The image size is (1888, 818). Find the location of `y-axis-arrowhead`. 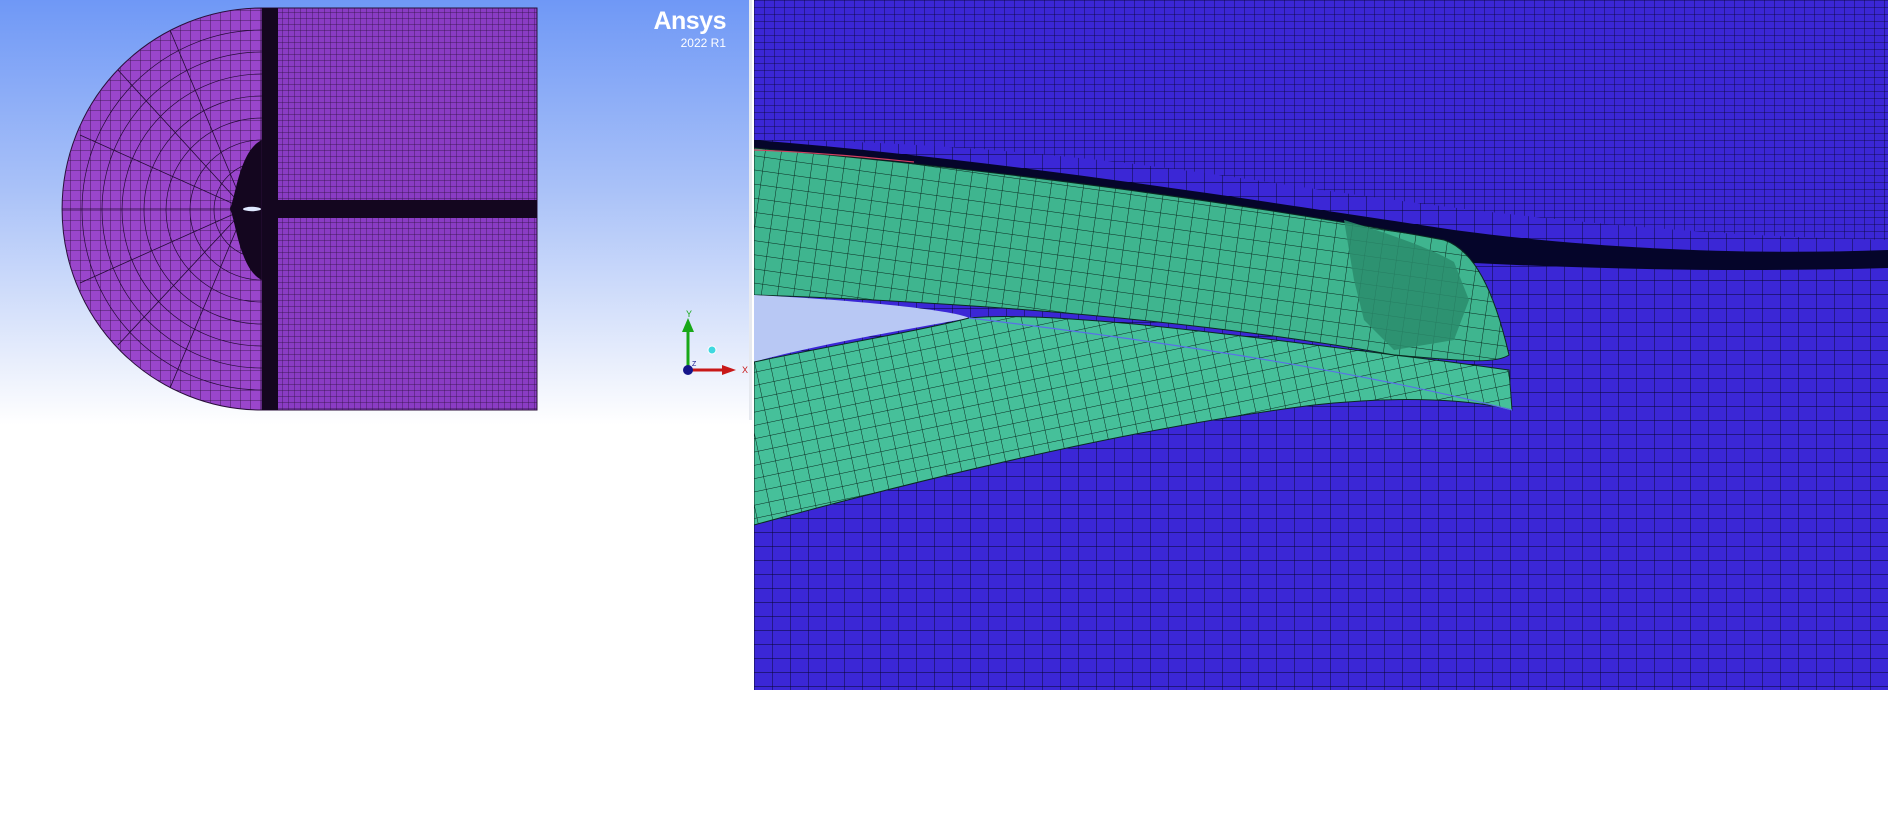

y-axis-arrowhead is located at coordinates (688, 325).